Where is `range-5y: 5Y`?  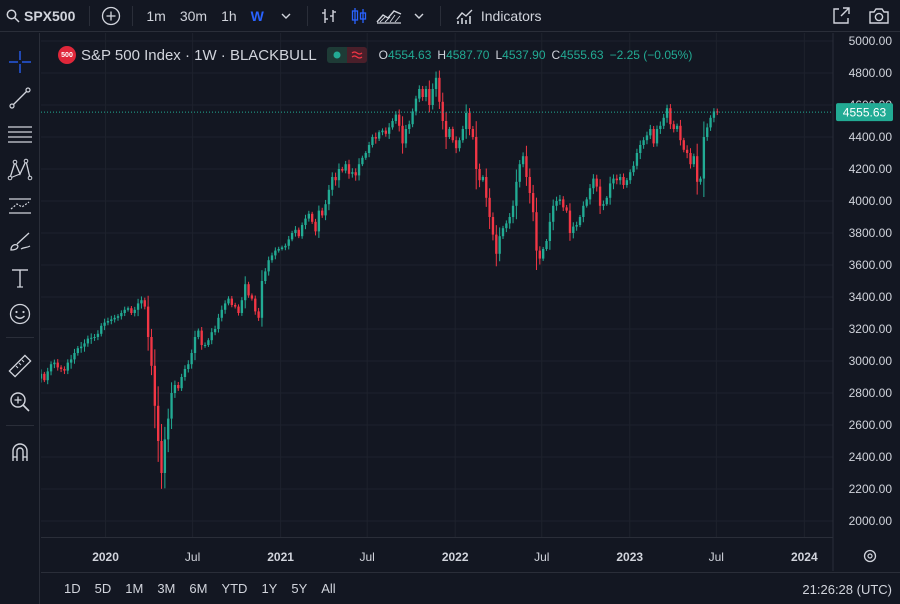 range-5y: 5Y is located at coordinates (299, 588).